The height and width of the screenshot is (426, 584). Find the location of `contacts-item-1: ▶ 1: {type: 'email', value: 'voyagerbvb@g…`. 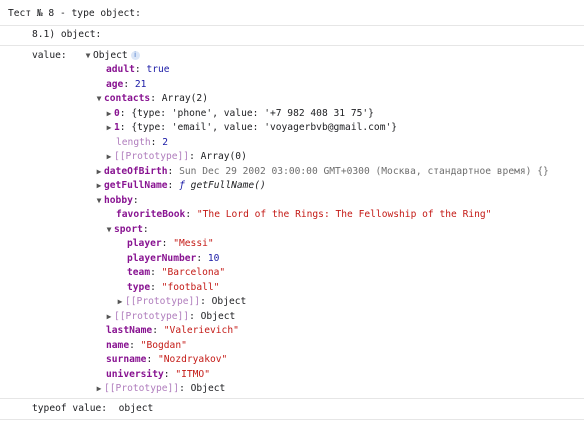

contacts-item-1: ▶ 1: {type: 'email', value: 'voyagerbvb@g… is located at coordinates (250, 128).